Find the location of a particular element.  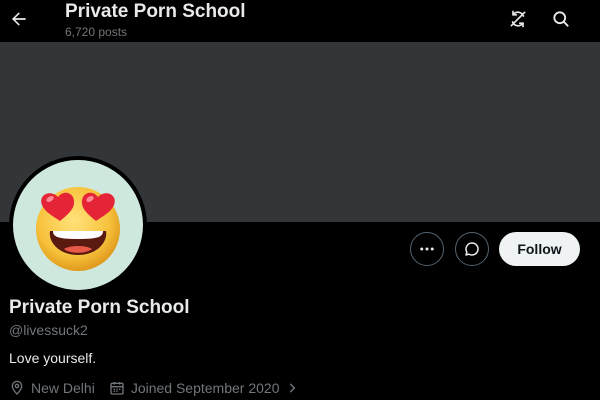

location-item: New Delhi is located at coordinates (52, 388).